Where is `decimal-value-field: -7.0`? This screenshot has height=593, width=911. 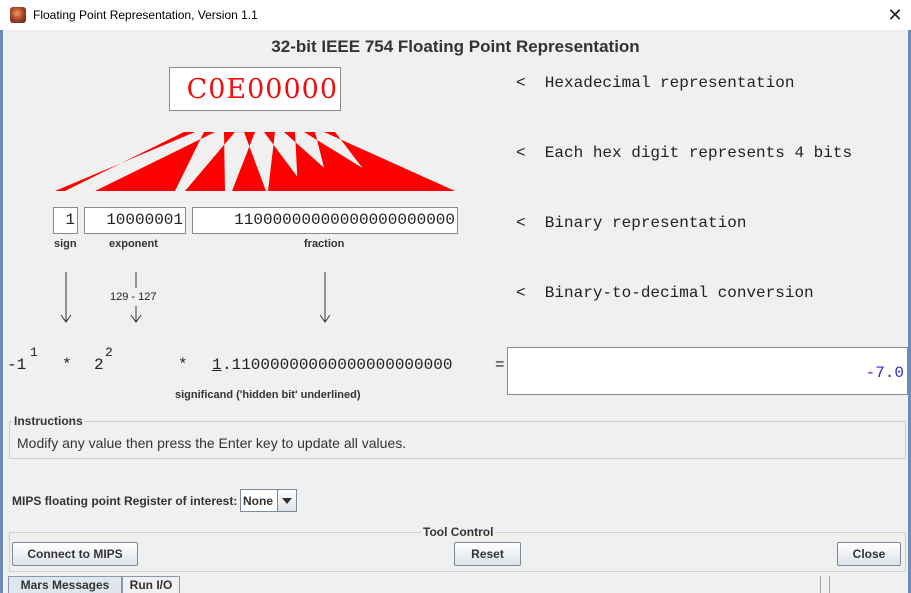 decimal-value-field: -7.0 is located at coordinates (707, 371).